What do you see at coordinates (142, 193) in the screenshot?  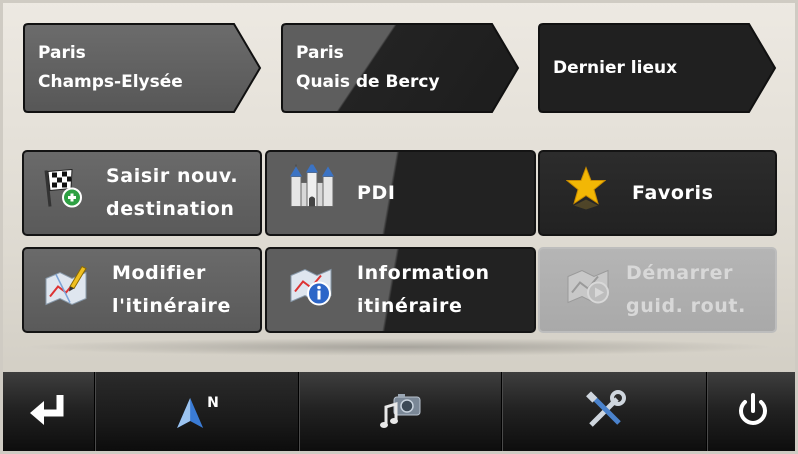 I see `new-destination-button: Saisir nouv. destination` at bounding box center [142, 193].